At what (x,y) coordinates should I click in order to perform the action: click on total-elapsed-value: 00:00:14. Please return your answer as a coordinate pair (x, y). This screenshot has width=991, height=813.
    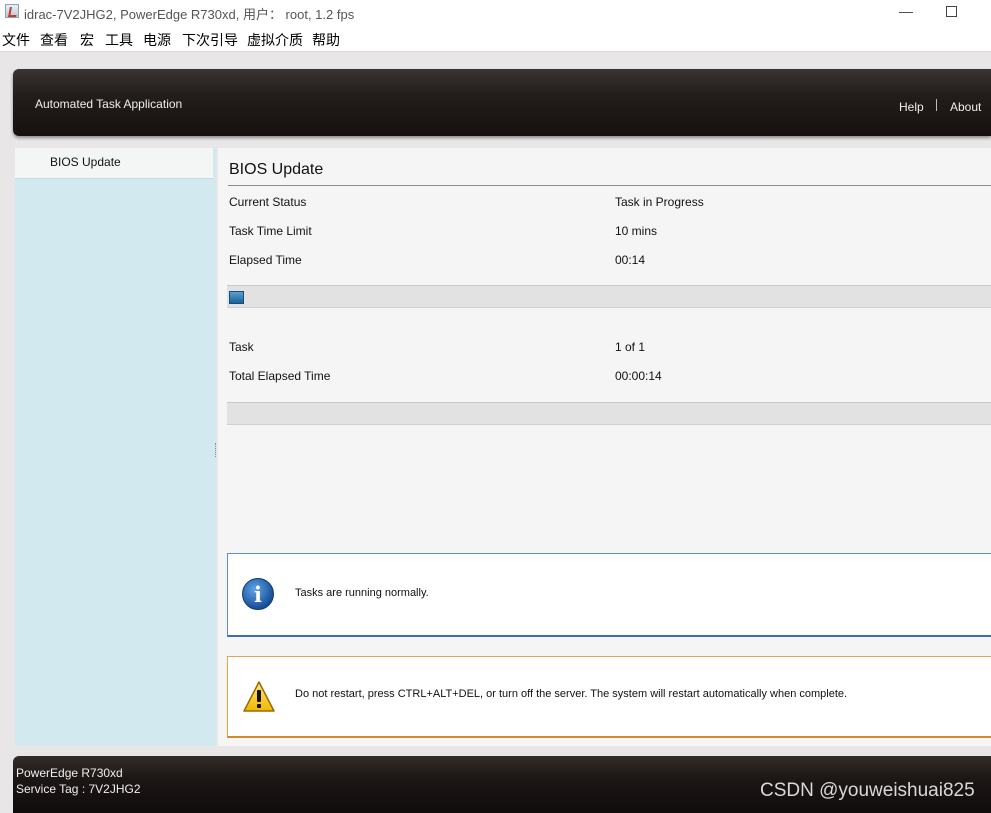
    Looking at the image, I should click on (638, 376).